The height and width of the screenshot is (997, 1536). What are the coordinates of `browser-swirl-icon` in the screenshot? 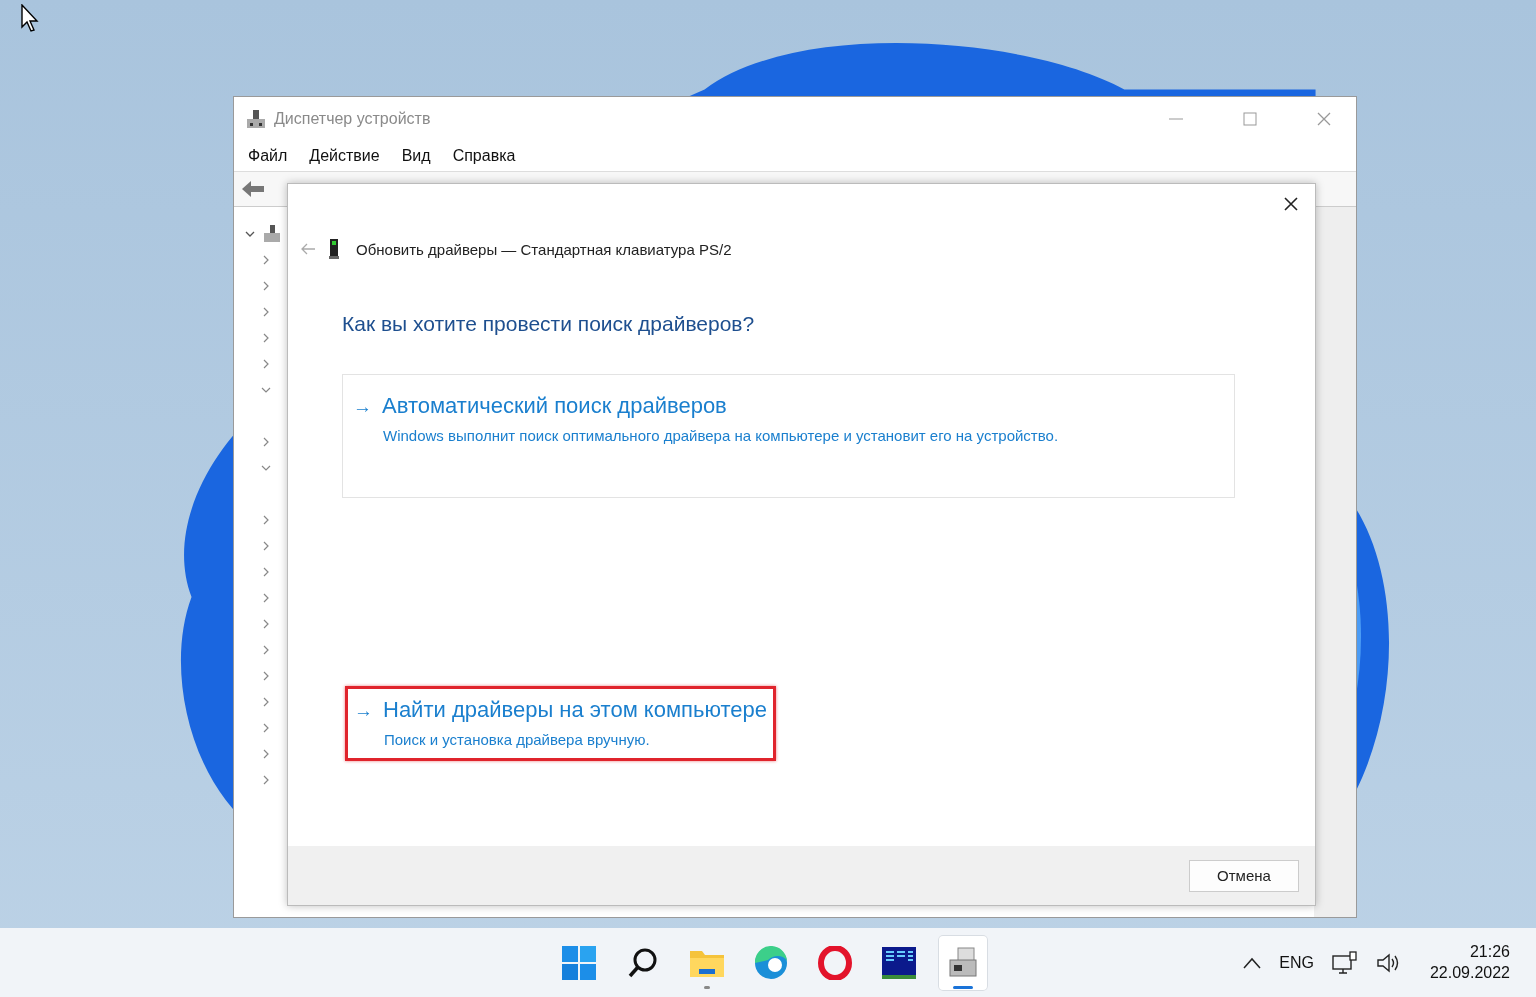 It's located at (771, 962).